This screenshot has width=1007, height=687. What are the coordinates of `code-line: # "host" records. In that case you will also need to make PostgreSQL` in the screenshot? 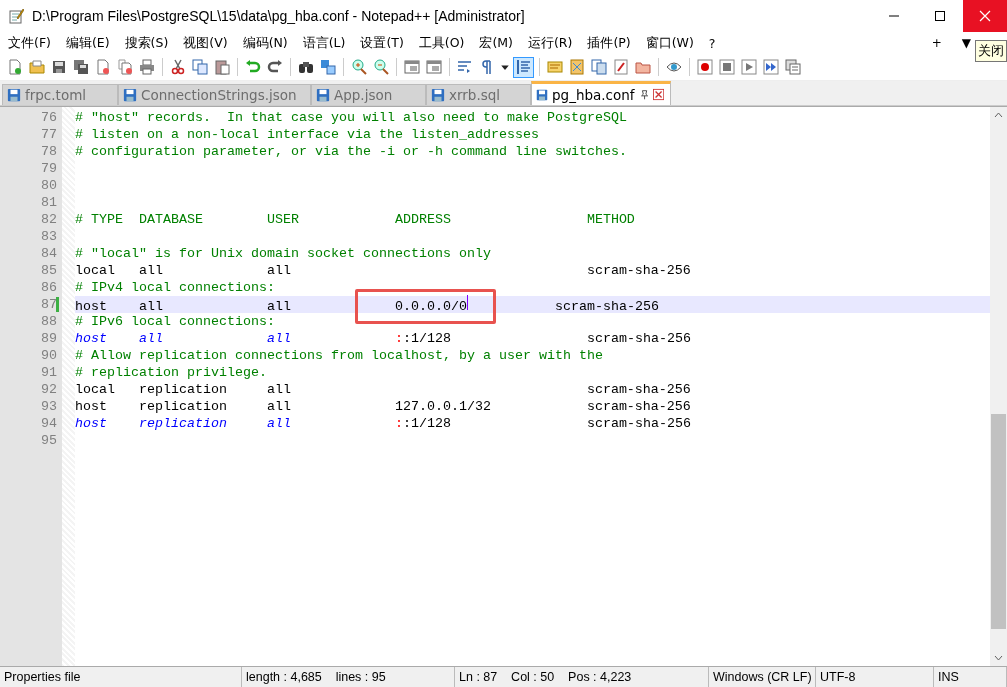 It's located at (351, 117).